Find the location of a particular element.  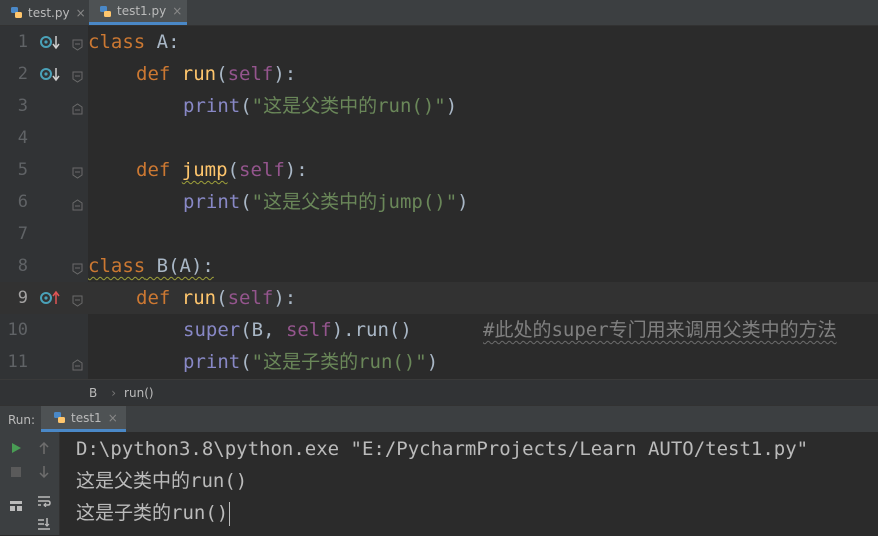

code-text: class A: is located at coordinates (134, 42).